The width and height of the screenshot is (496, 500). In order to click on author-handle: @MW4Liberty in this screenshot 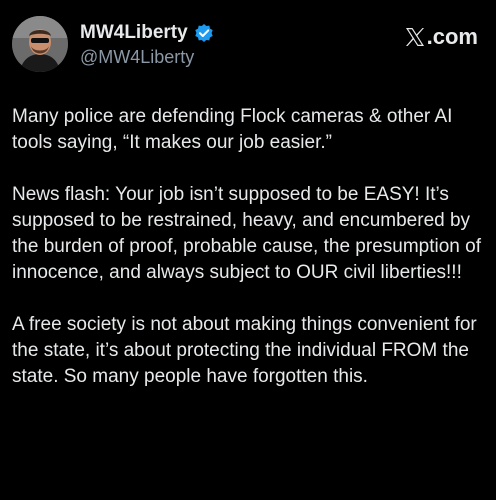, I will do `click(137, 57)`.